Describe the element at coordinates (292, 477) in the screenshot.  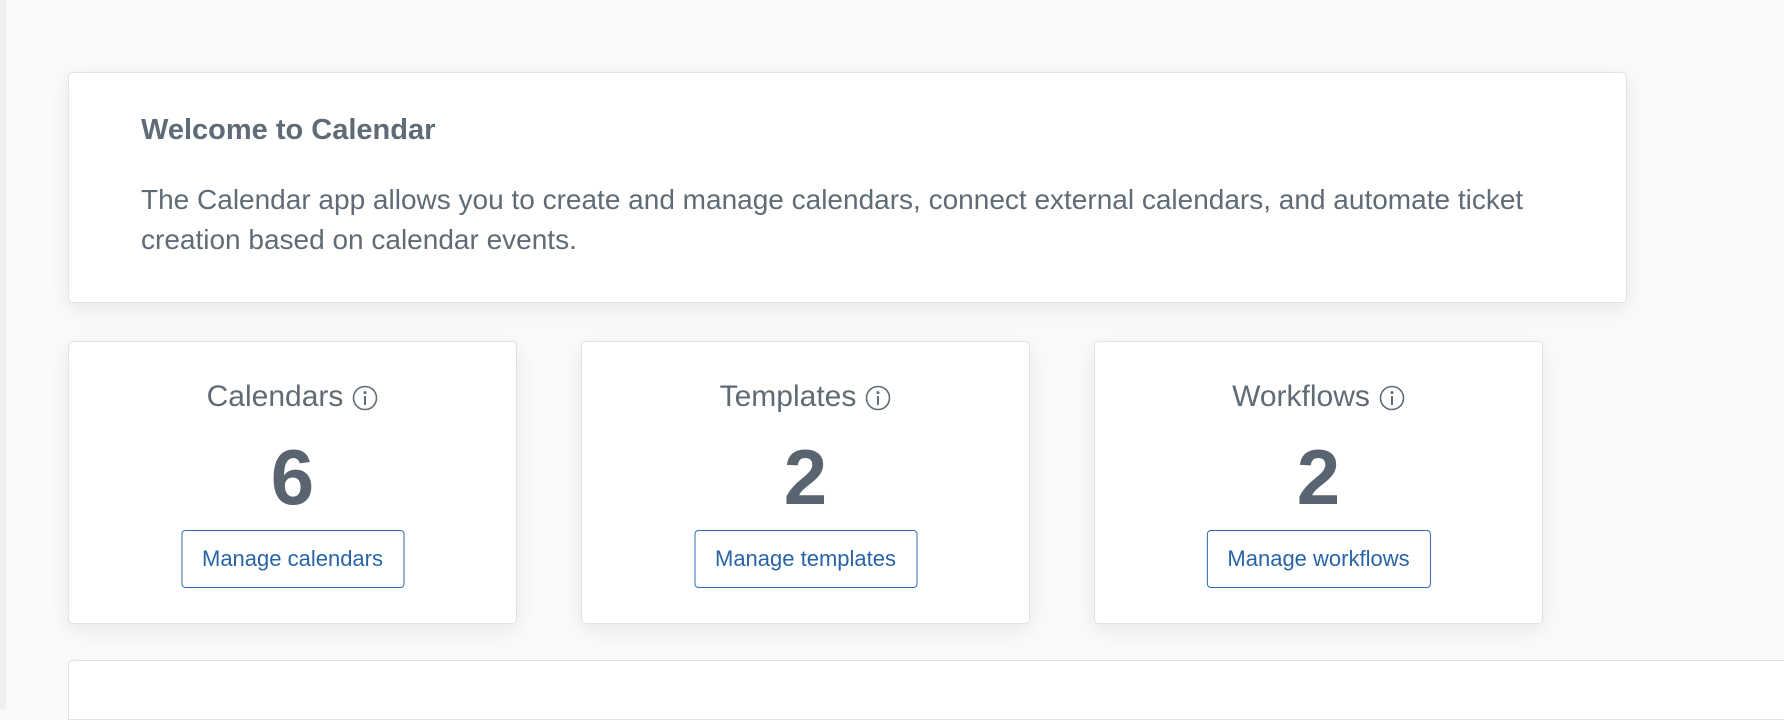
I see `calendars-count: 6` at that location.